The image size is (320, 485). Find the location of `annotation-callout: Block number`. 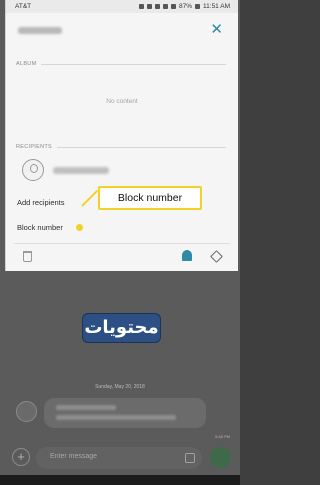

annotation-callout: Block number is located at coordinates (150, 198).